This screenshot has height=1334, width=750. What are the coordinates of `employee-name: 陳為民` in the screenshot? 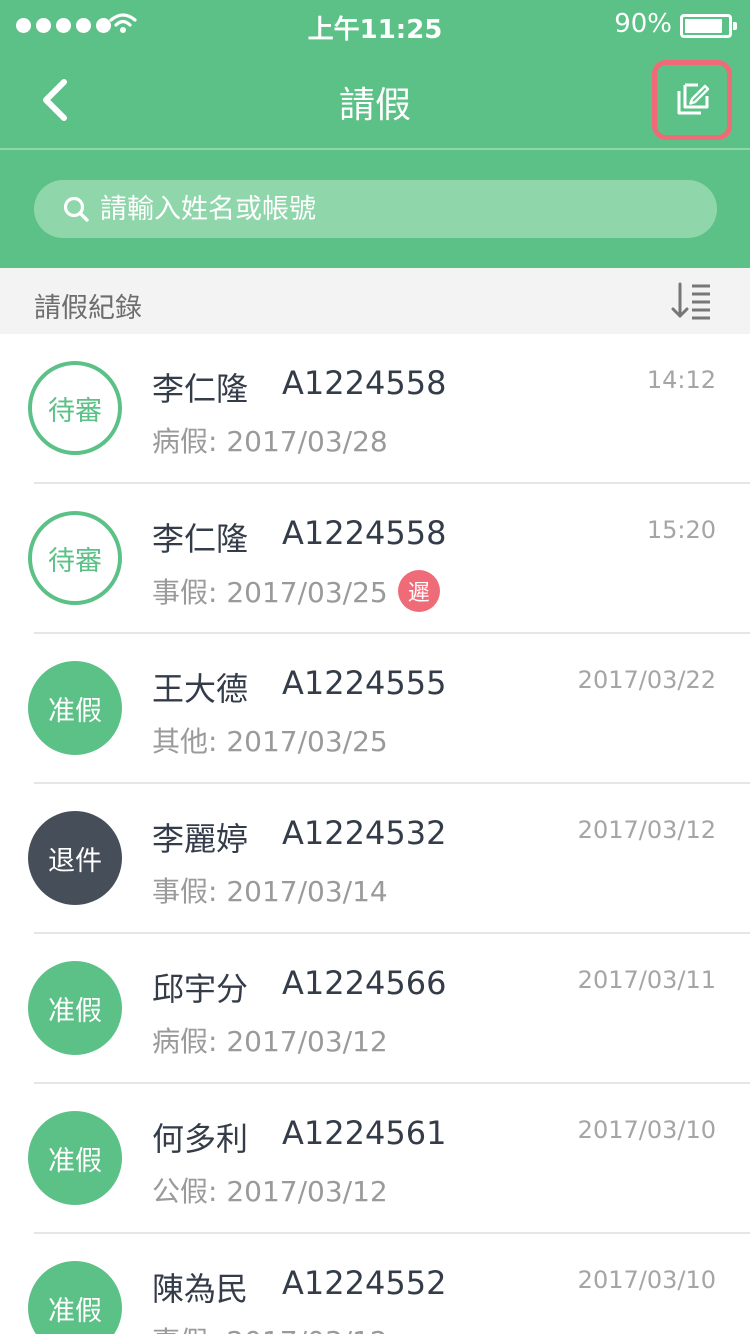 It's located at (200, 1289).